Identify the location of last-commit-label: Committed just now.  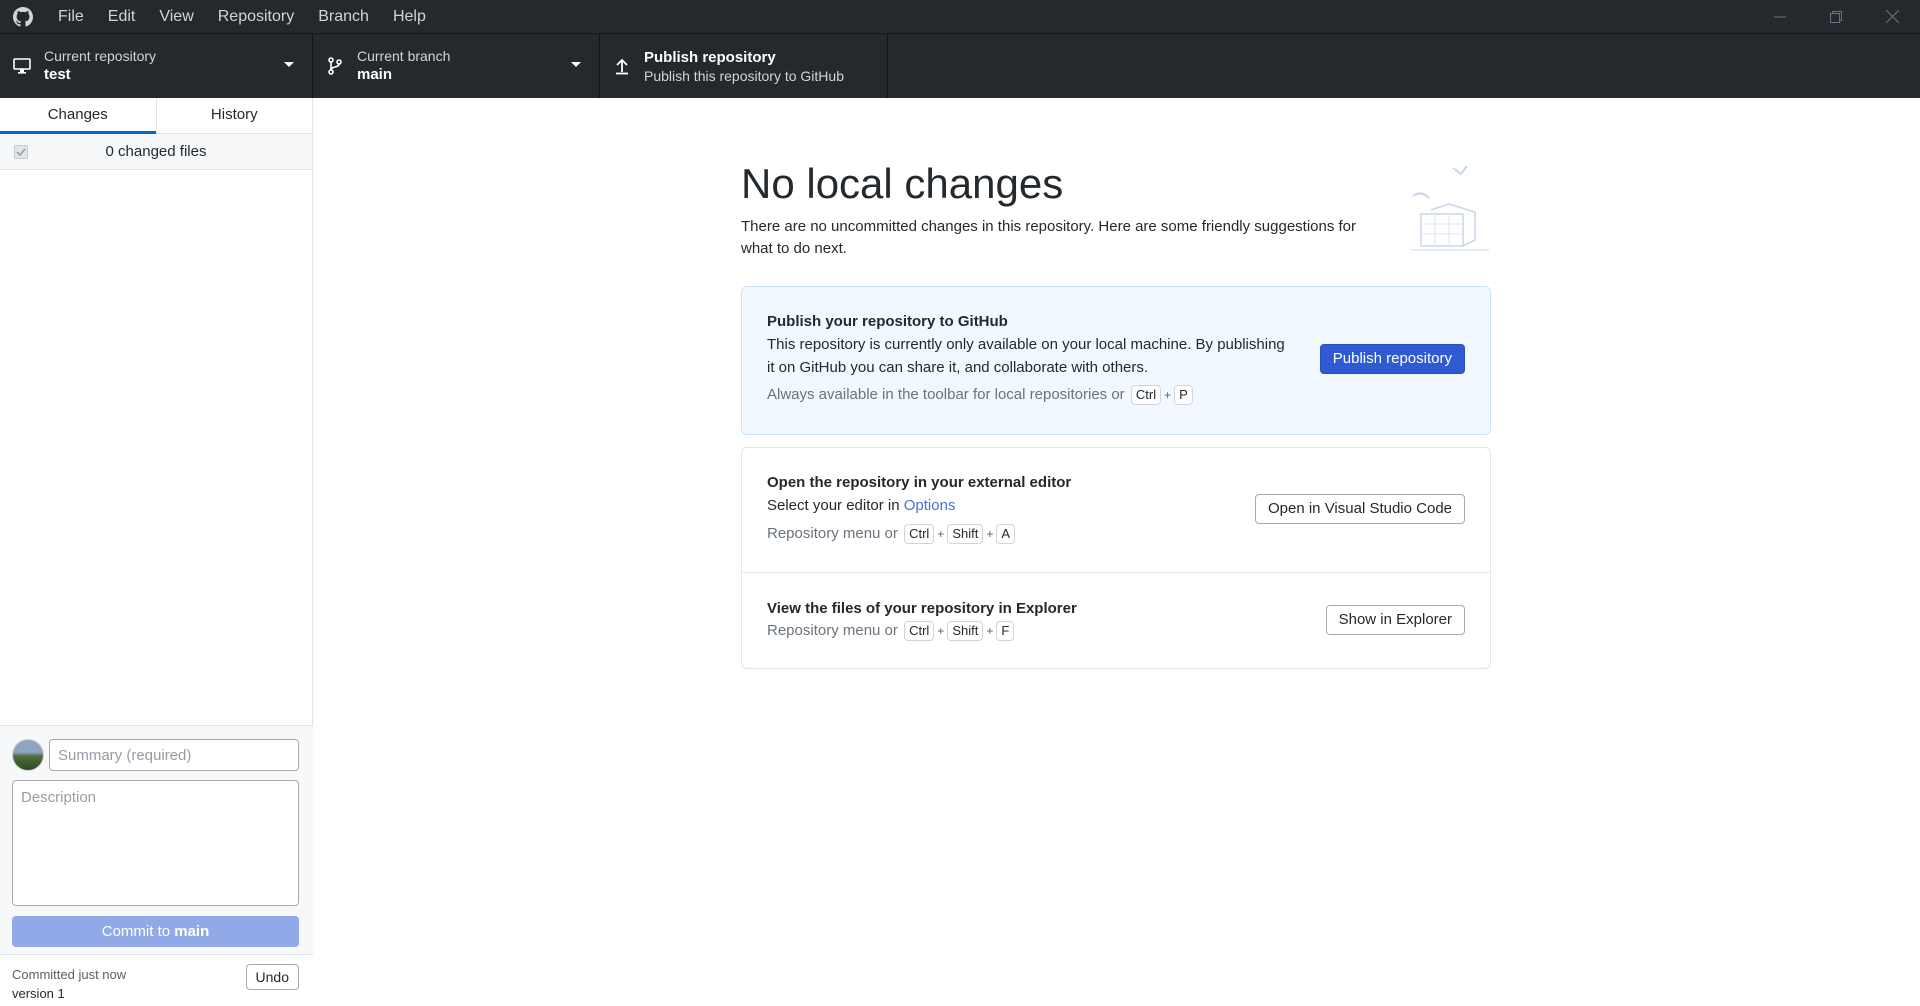
(69, 974).